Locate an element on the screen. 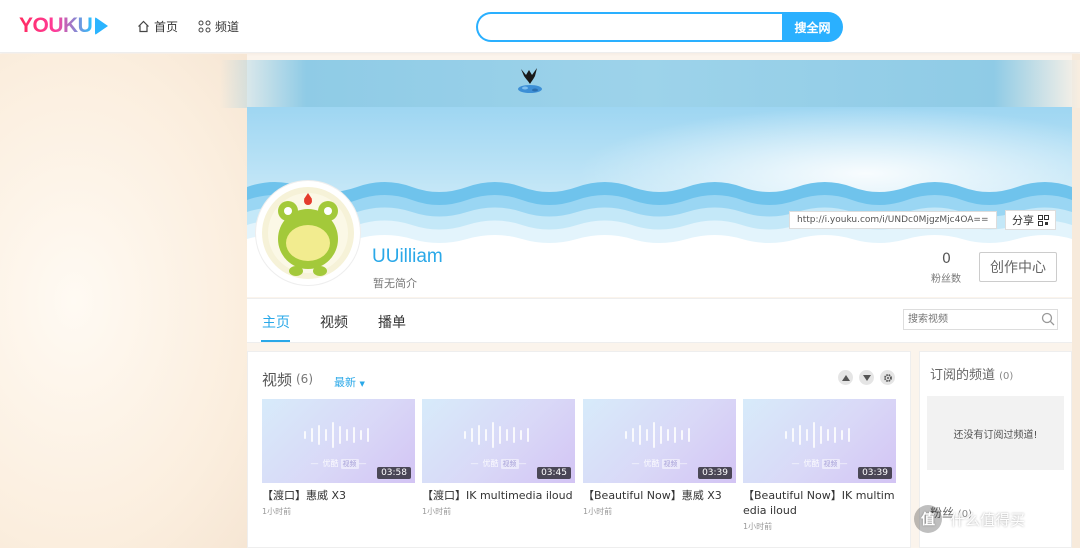 This screenshot has width=1080, height=548. video-duration: 03:58 is located at coordinates (394, 473).